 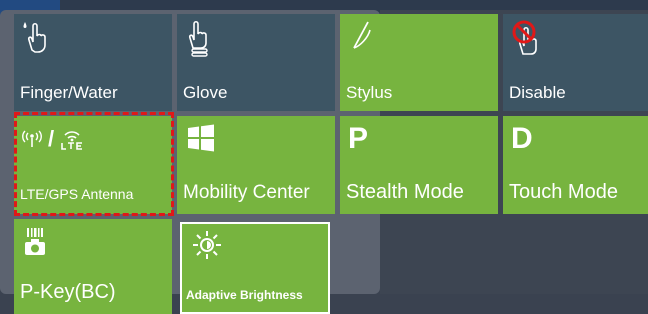 What do you see at coordinates (77, 194) in the screenshot?
I see `tile-lte-gps-antenna-label: LTE/GPS Antenna` at bounding box center [77, 194].